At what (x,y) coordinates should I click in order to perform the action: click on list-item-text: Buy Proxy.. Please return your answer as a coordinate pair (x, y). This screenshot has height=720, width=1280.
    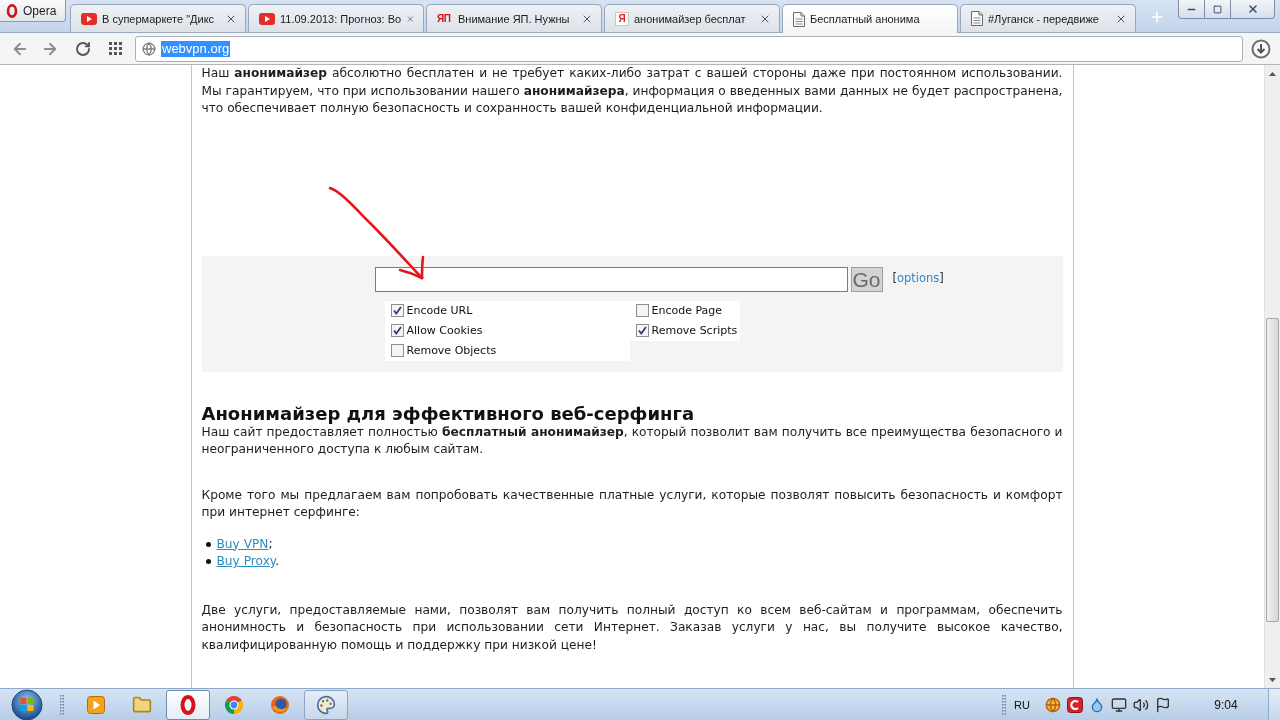
    Looking at the image, I should click on (248, 561).